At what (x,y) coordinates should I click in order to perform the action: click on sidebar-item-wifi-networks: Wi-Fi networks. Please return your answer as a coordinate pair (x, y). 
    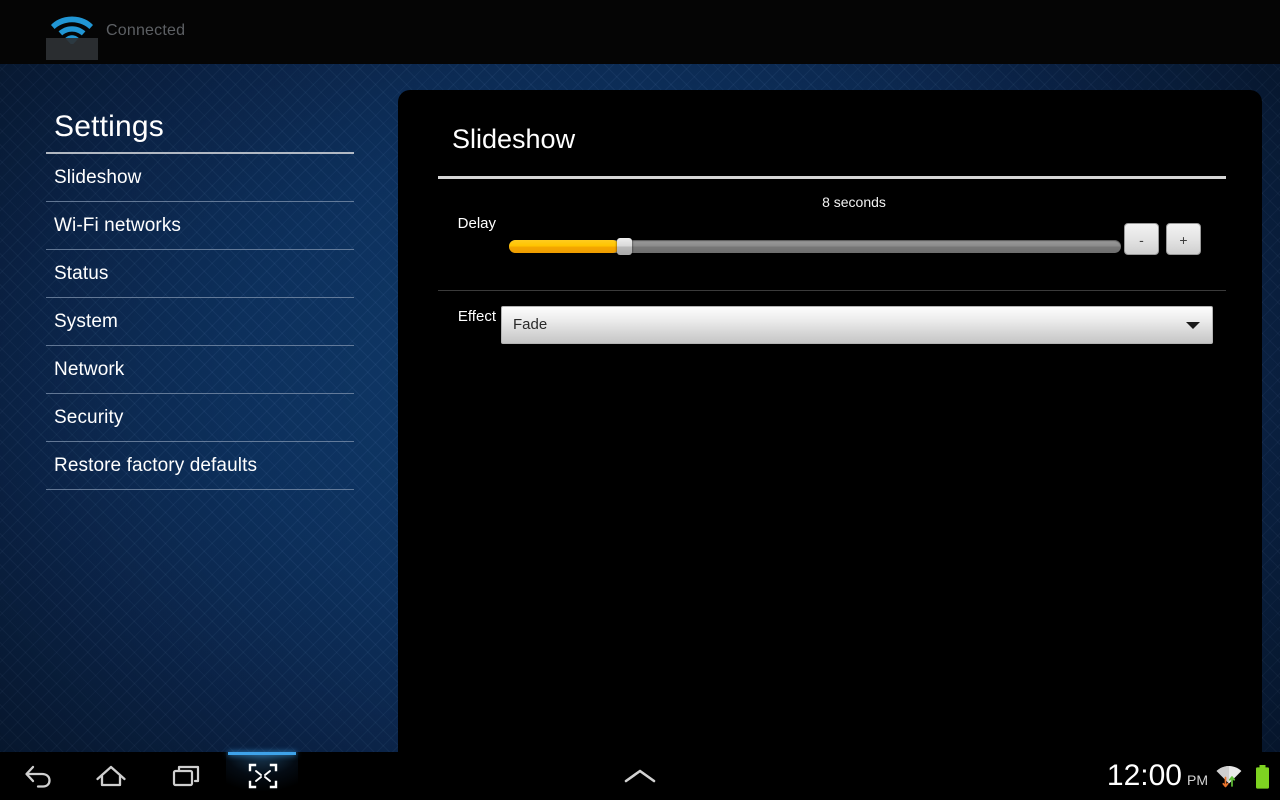
    Looking at the image, I should click on (200, 225).